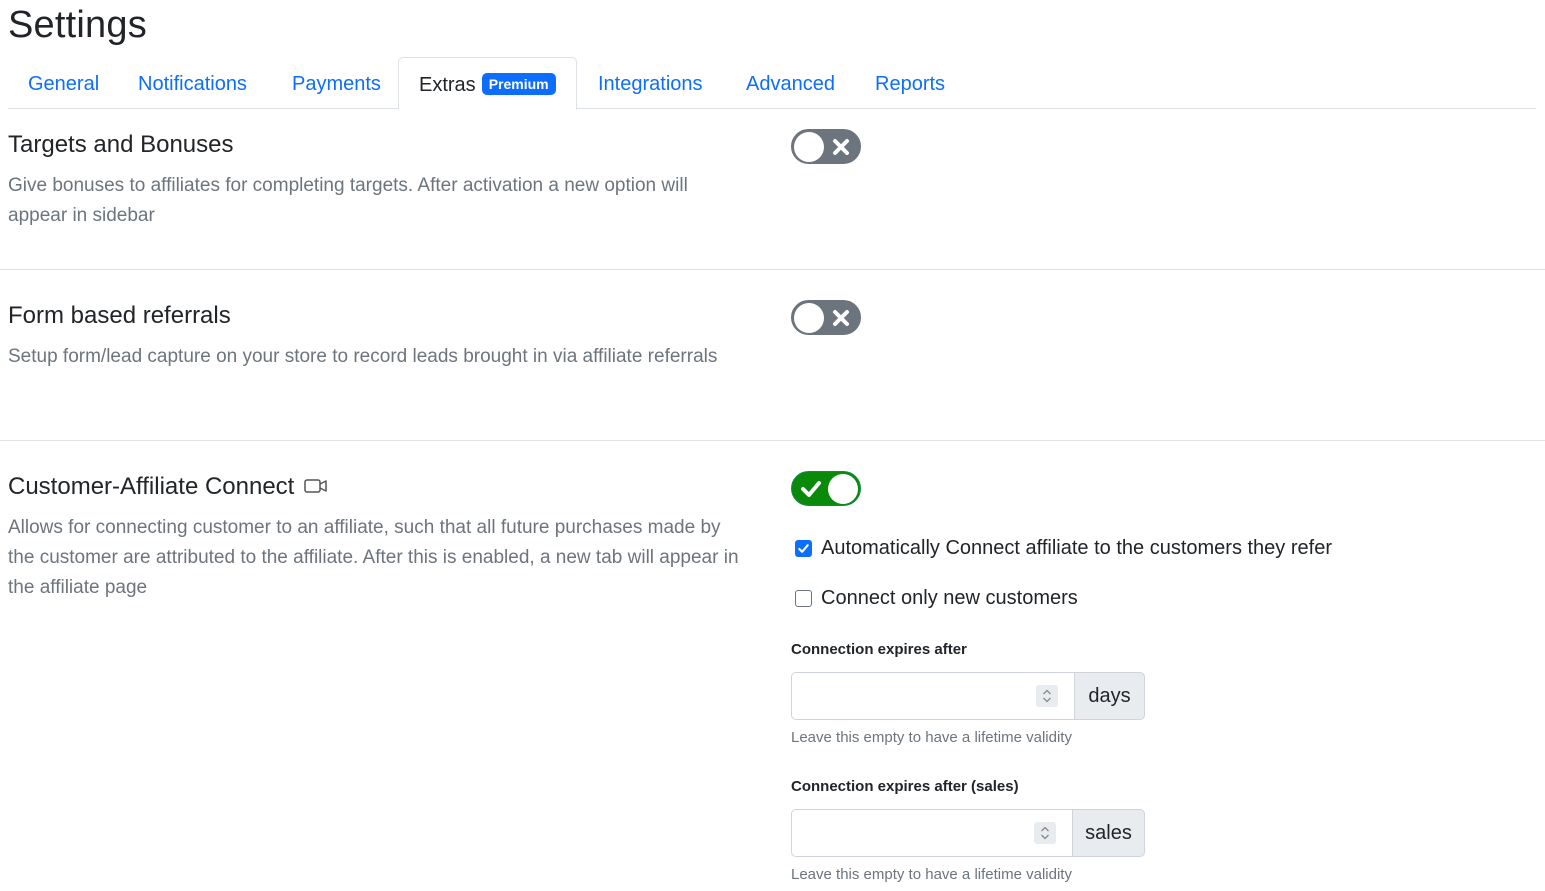 The height and width of the screenshot is (891, 1545). Describe the element at coordinates (518, 83) in the screenshot. I see `premium-badge: Premium` at that location.